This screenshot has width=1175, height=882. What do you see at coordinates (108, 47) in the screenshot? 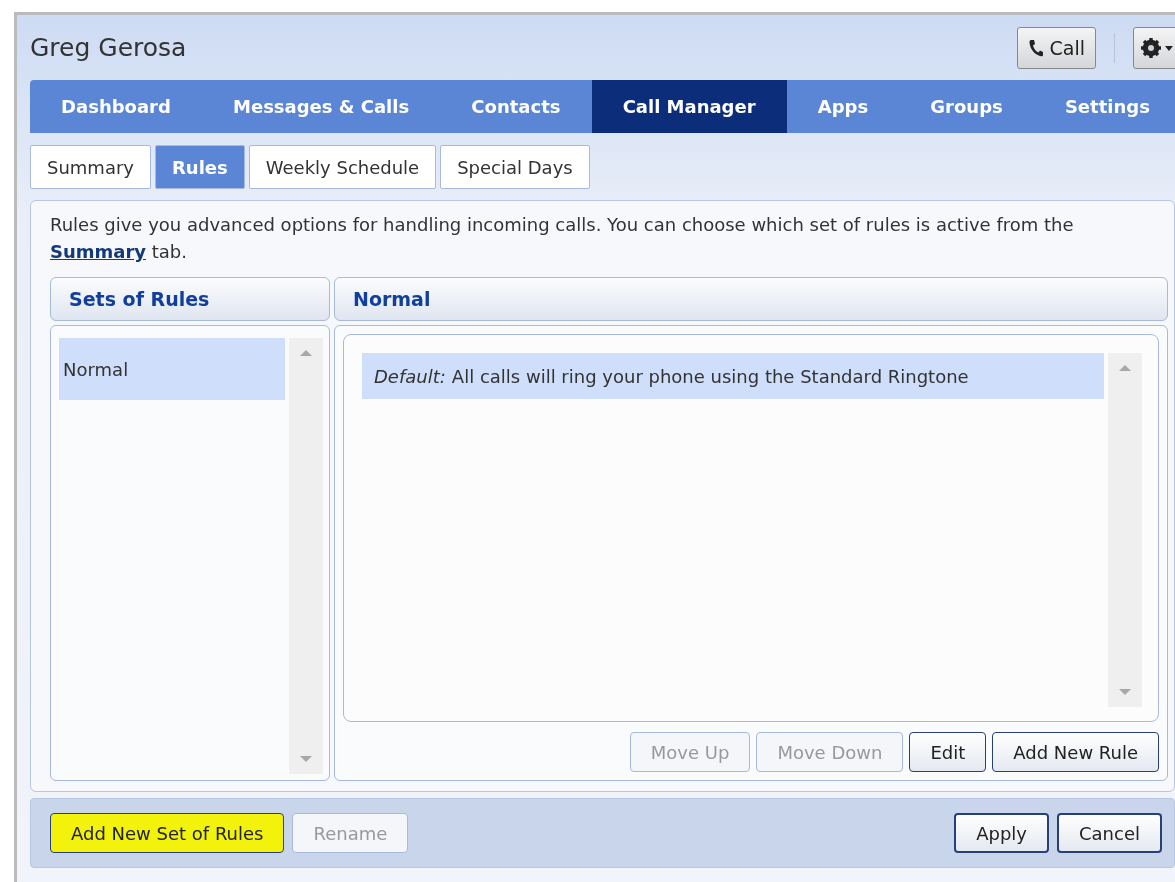
I see `window-title: Greg Gerosa` at bounding box center [108, 47].